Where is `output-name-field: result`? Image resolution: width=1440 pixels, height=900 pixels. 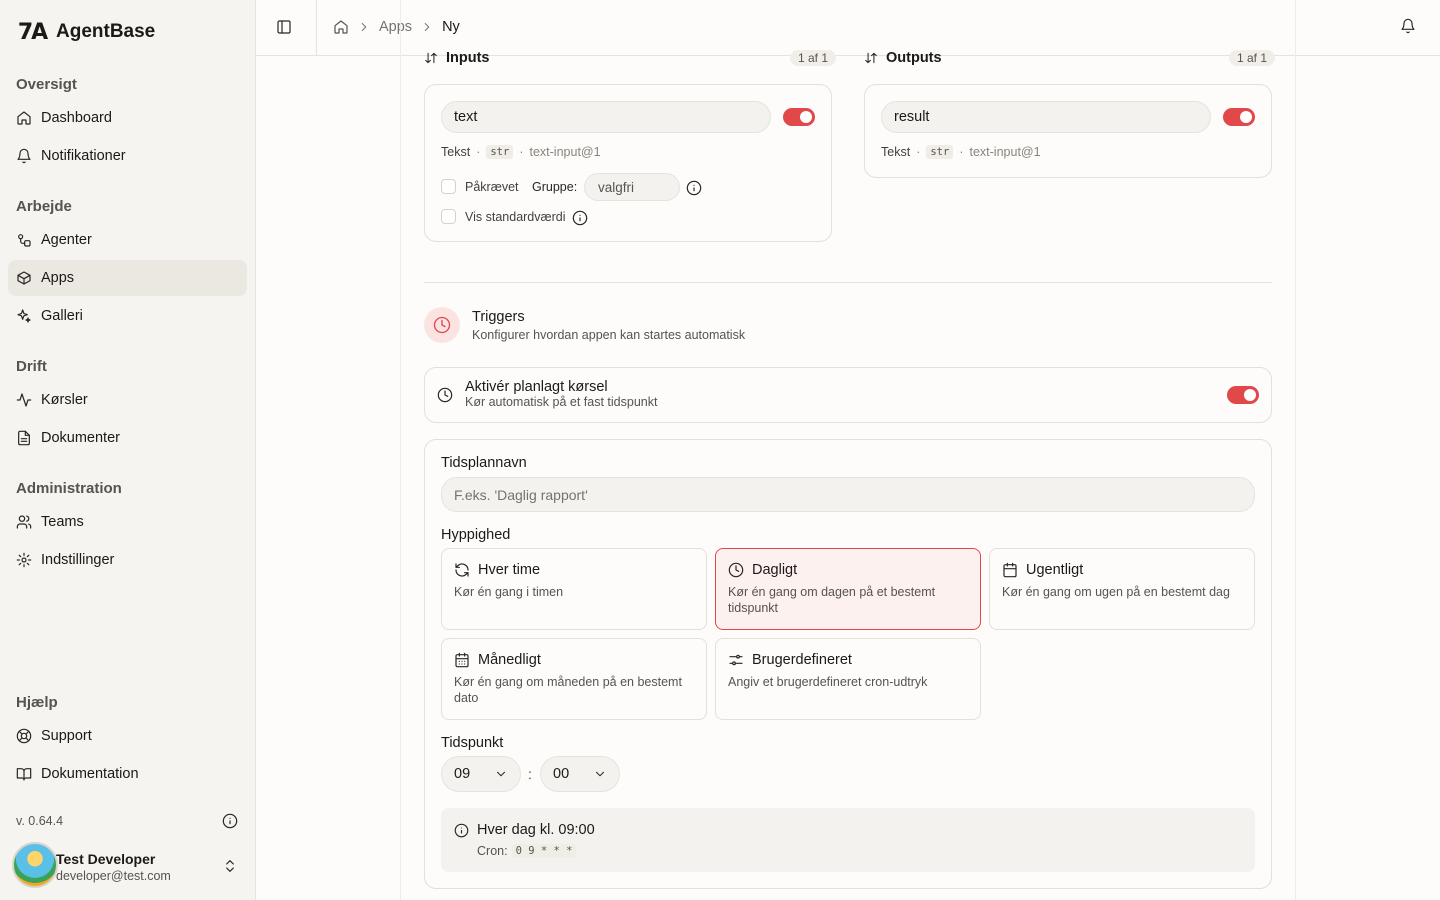 output-name-field: result is located at coordinates (1046, 117).